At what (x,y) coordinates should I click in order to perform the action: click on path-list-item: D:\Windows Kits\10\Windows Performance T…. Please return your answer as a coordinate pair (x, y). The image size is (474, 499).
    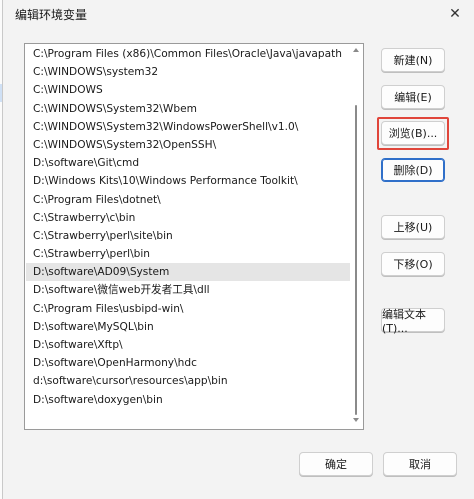
    Looking at the image, I should click on (188, 181).